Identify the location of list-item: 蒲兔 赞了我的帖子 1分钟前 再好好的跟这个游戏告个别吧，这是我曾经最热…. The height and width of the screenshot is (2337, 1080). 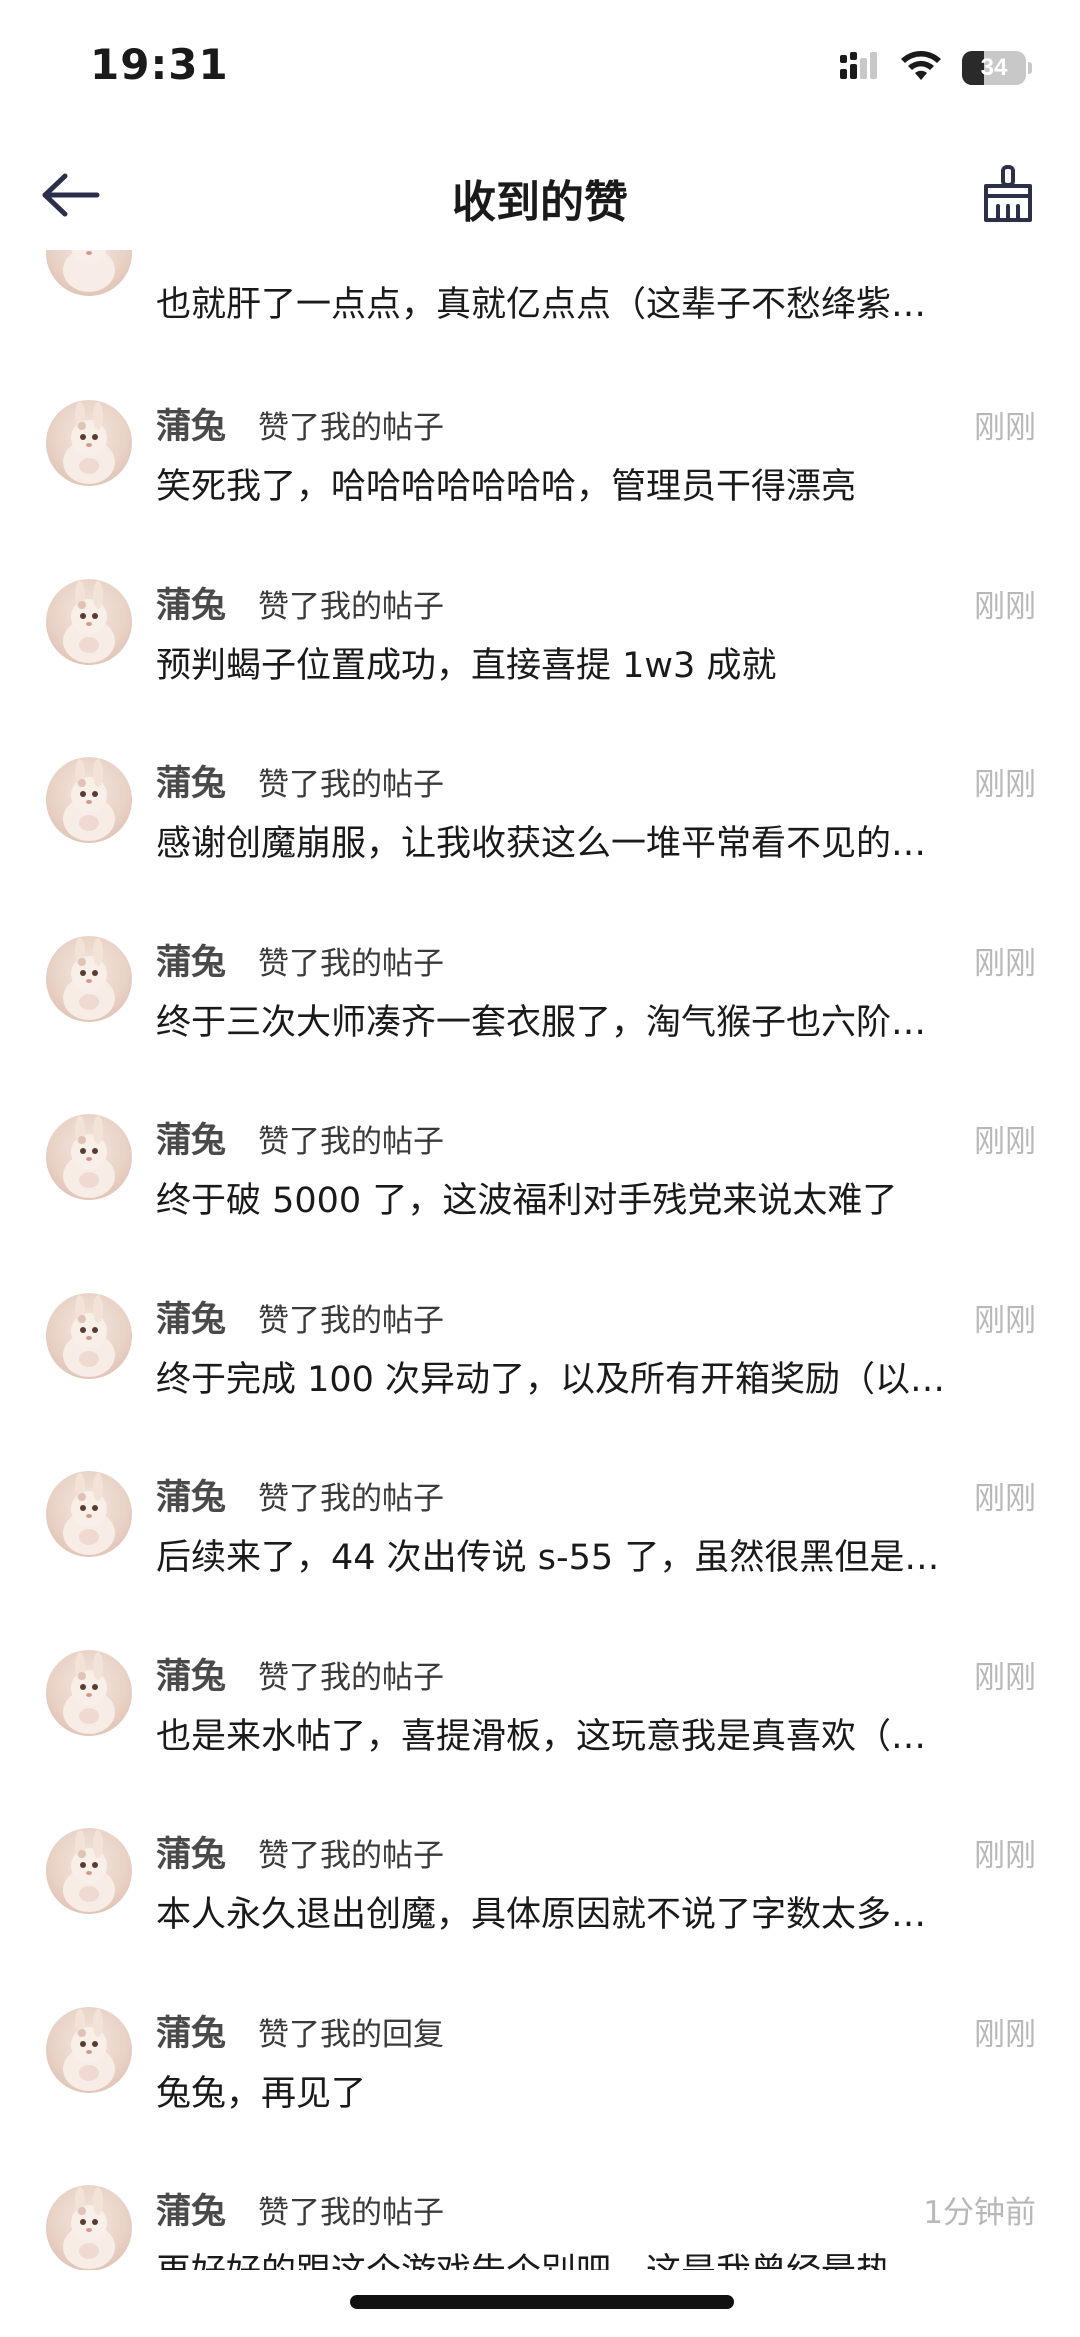
(540, 2216).